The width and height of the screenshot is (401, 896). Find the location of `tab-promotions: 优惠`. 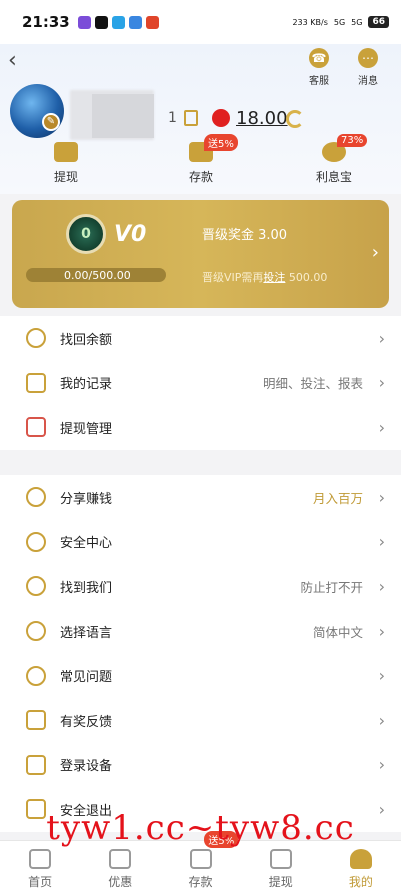

tab-promotions: 优惠 is located at coordinates (120, 868).